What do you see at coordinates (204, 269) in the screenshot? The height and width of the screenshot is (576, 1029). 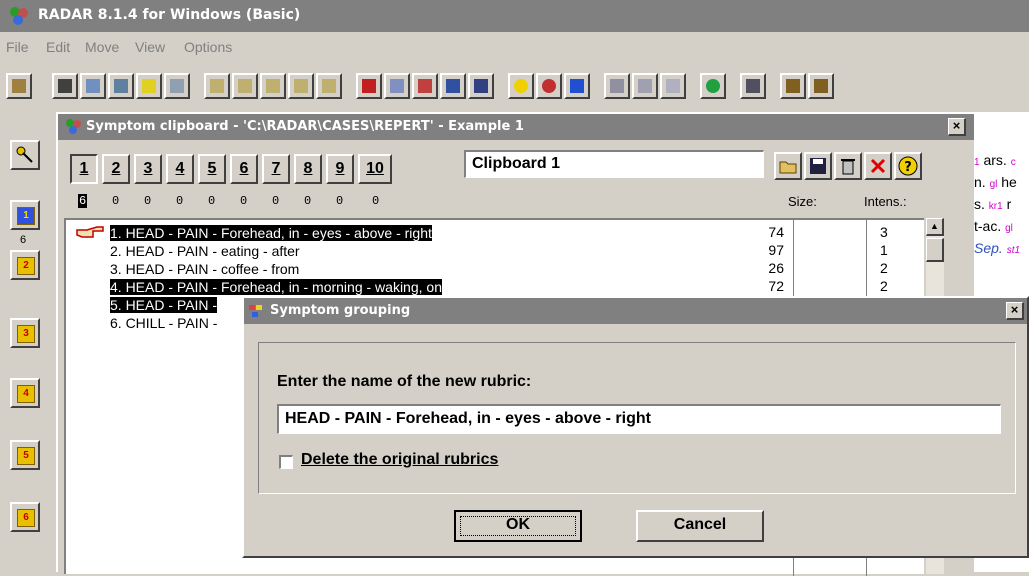 I see `list-item: 3. HEAD - PAIN - coffee - from` at bounding box center [204, 269].